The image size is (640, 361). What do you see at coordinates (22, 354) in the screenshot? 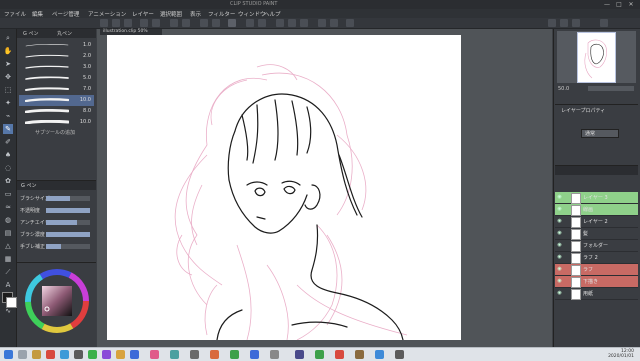
I see `search-icon` at bounding box center [22, 354].